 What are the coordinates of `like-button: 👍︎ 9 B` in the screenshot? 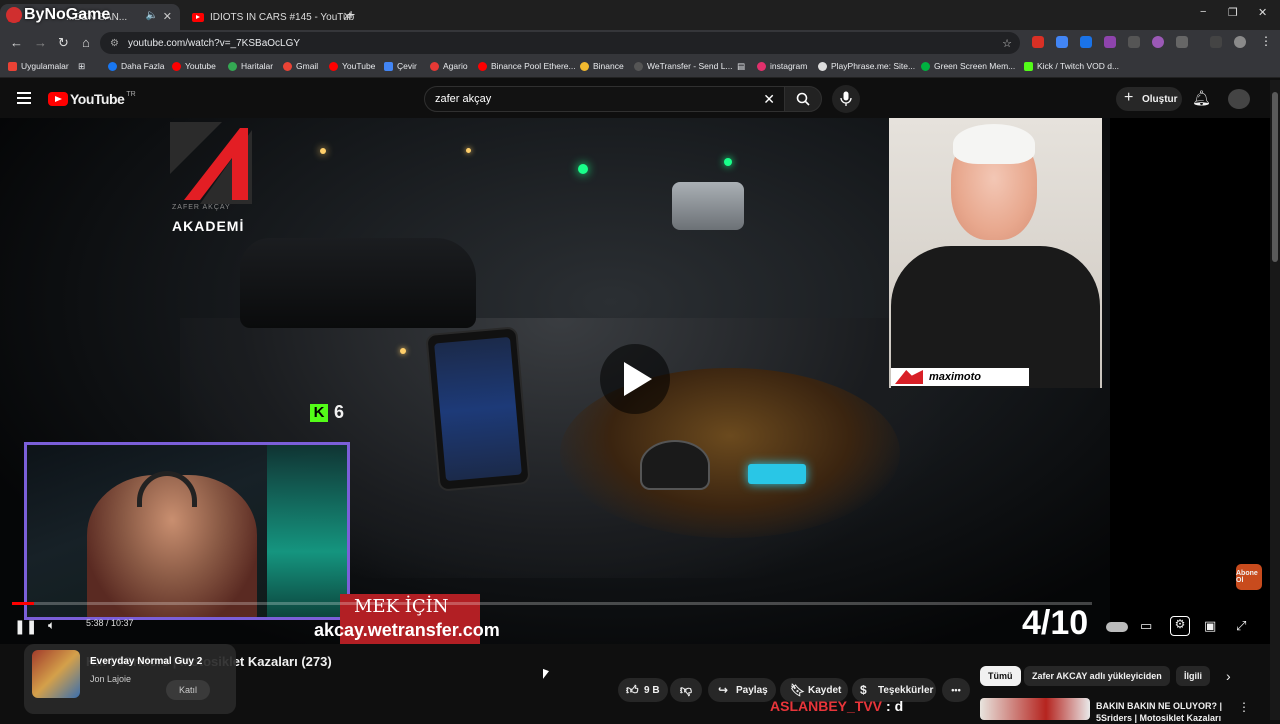 It's located at (643, 690).